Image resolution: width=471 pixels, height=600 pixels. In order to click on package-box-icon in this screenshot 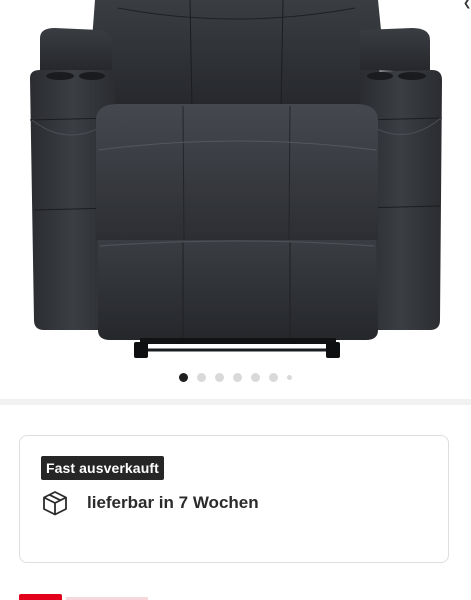, I will do `click(55, 503)`.